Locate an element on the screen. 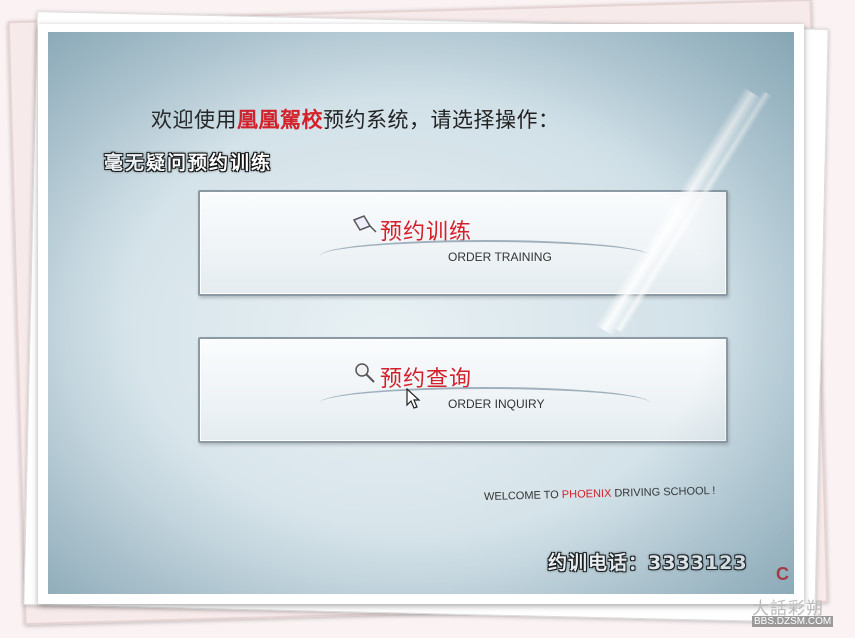 This screenshot has height=638, width=855. phone-number: 3333123 is located at coordinates (698, 563).